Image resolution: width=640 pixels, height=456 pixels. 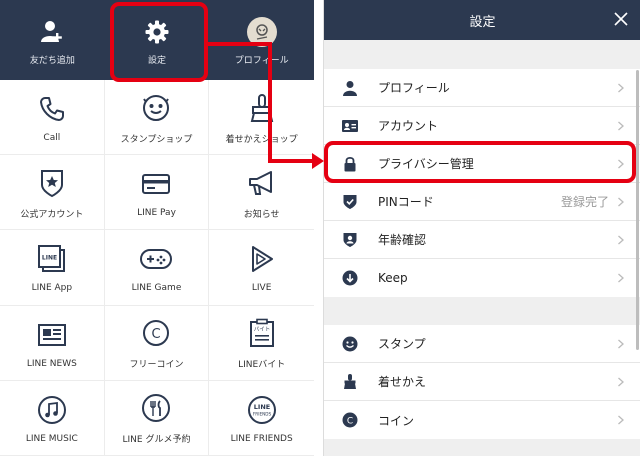 I want to click on line-app-icon-text: LINE, so click(x=49, y=258).